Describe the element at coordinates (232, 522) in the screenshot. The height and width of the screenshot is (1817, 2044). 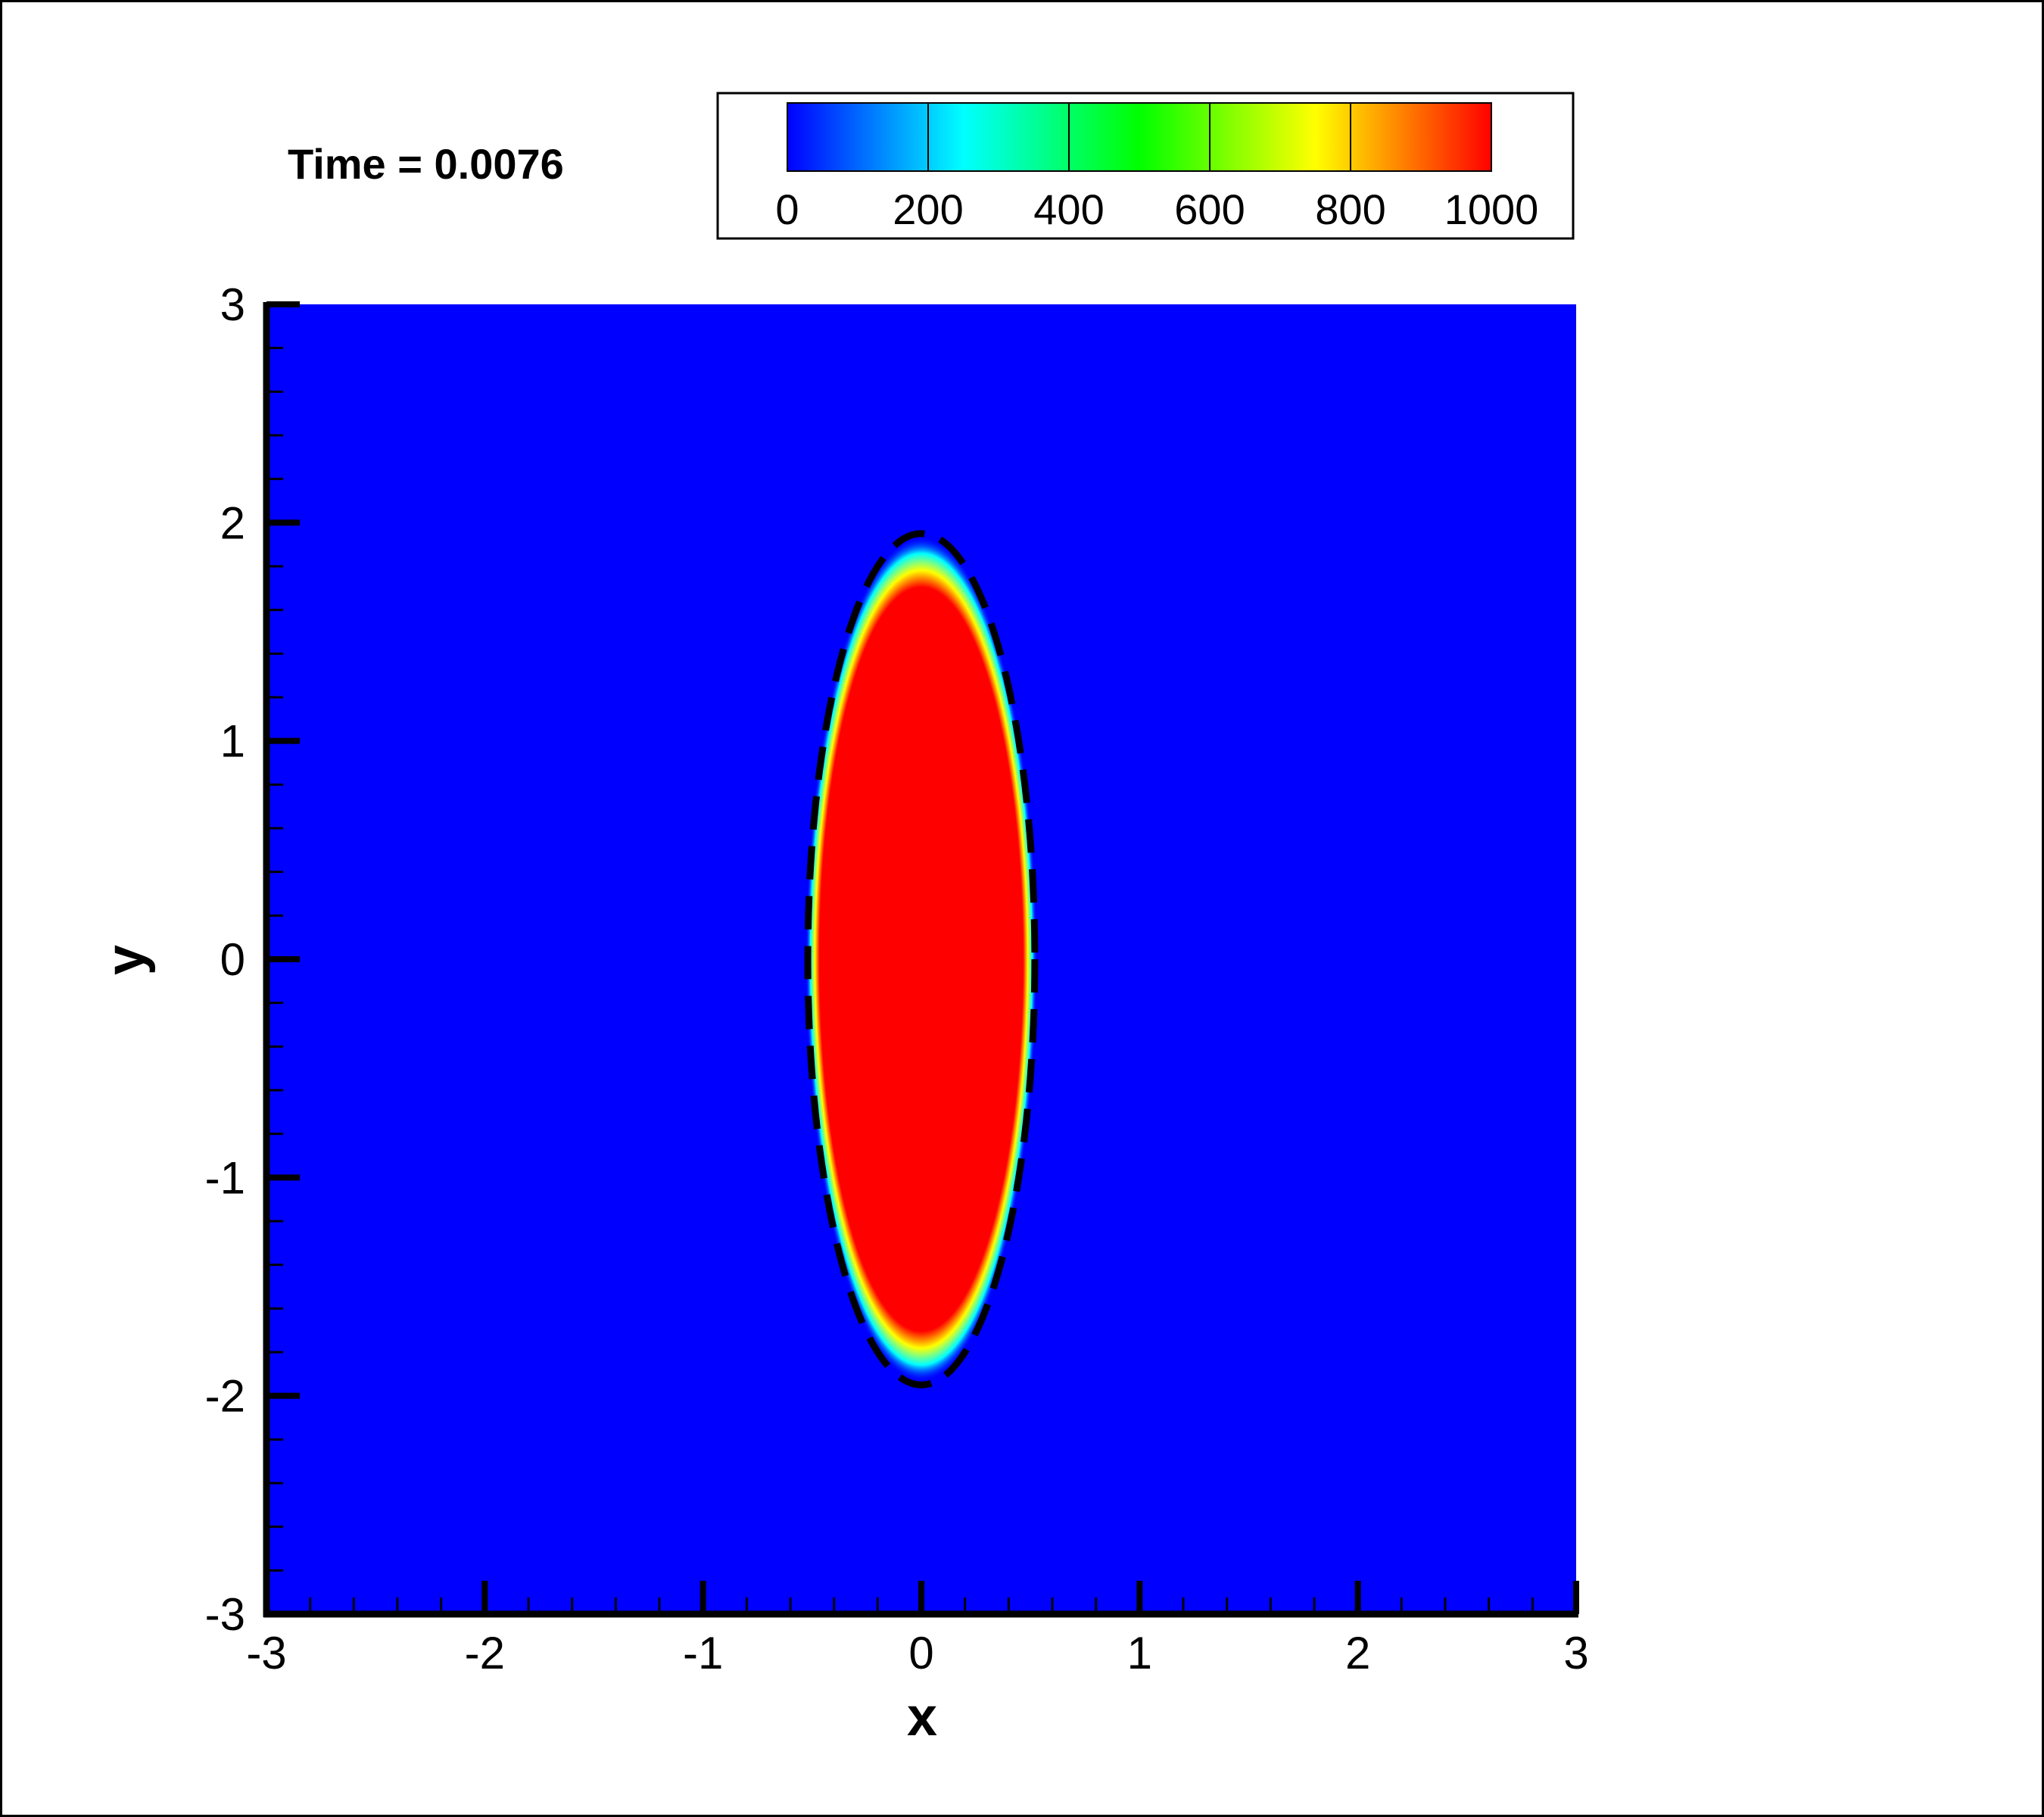
I see `y-tick-label: 2` at that location.